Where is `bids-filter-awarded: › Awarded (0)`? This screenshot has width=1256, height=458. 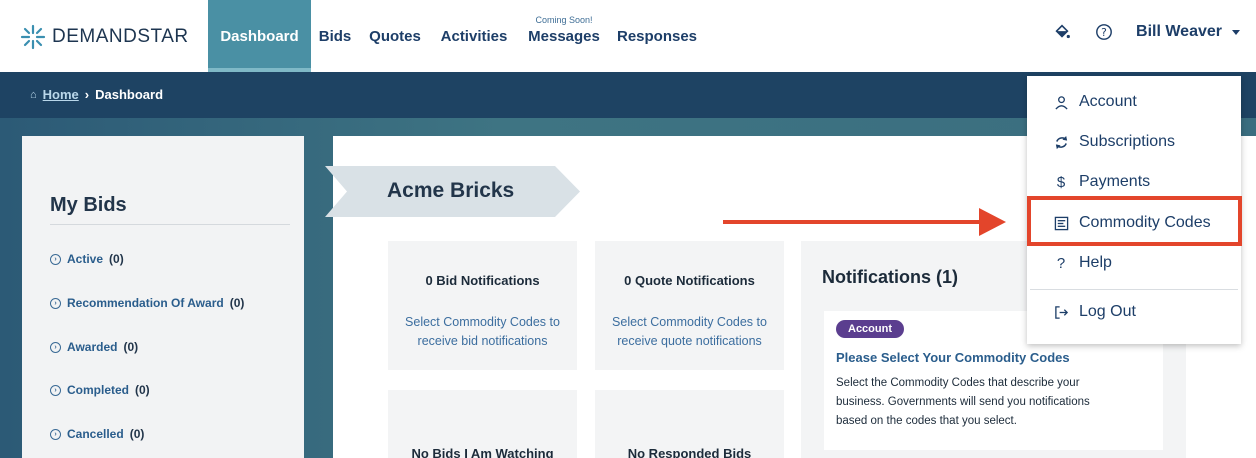
bids-filter-awarded: › Awarded (0) is located at coordinates (94, 347).